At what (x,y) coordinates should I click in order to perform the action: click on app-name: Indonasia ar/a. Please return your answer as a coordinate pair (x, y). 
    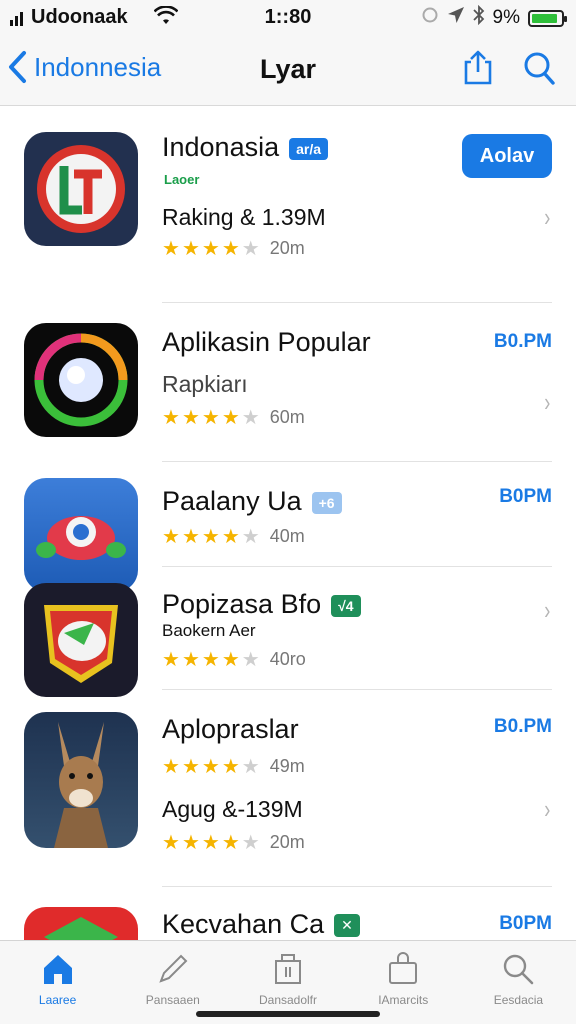
    Looking at the image, I should click on (245, 147).